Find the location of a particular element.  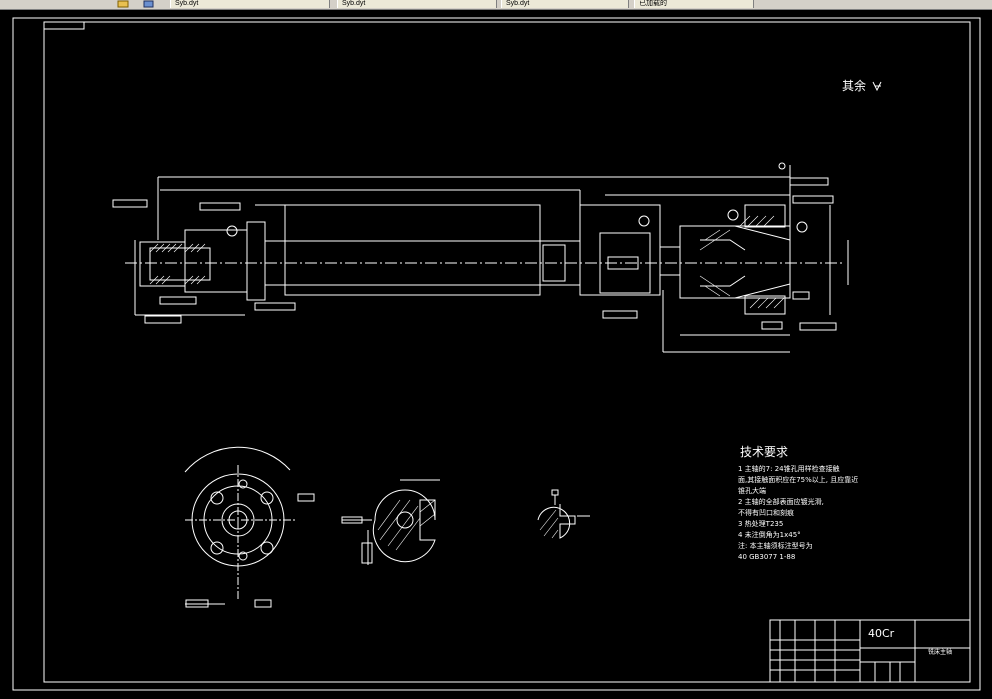

frame-code-box is located at coordinates (64, 25).